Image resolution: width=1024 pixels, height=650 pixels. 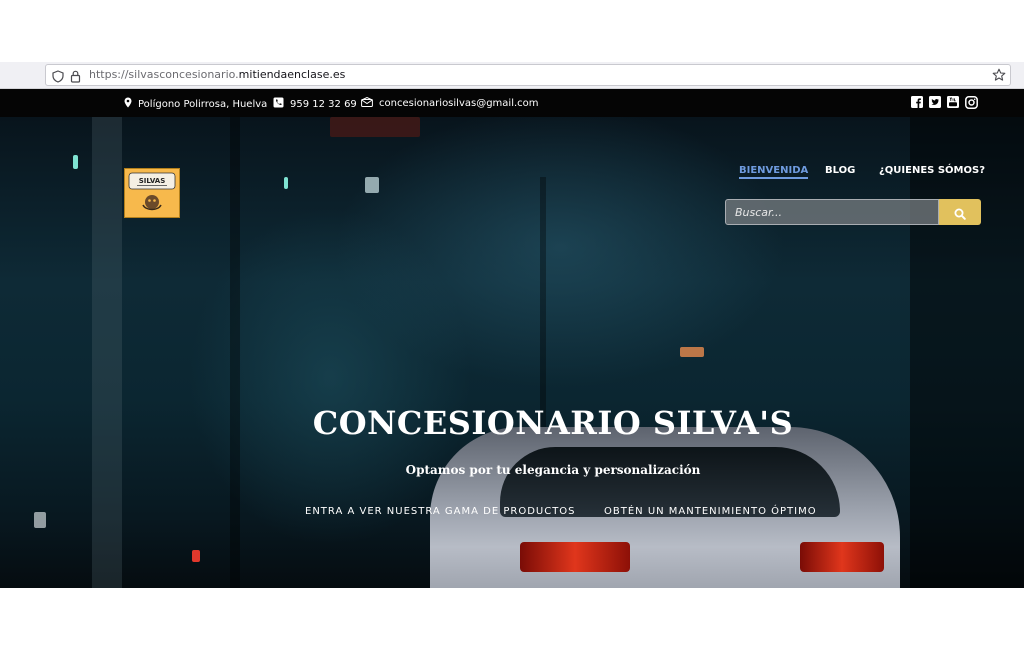 I want to click on address-info: Polígono Polirrosa, Huelva, so click(x=195, y=104).